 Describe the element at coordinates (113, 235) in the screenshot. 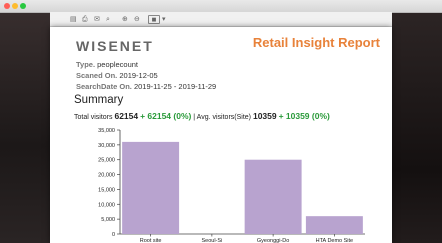

I see `y-tick-label: 0` at that location.